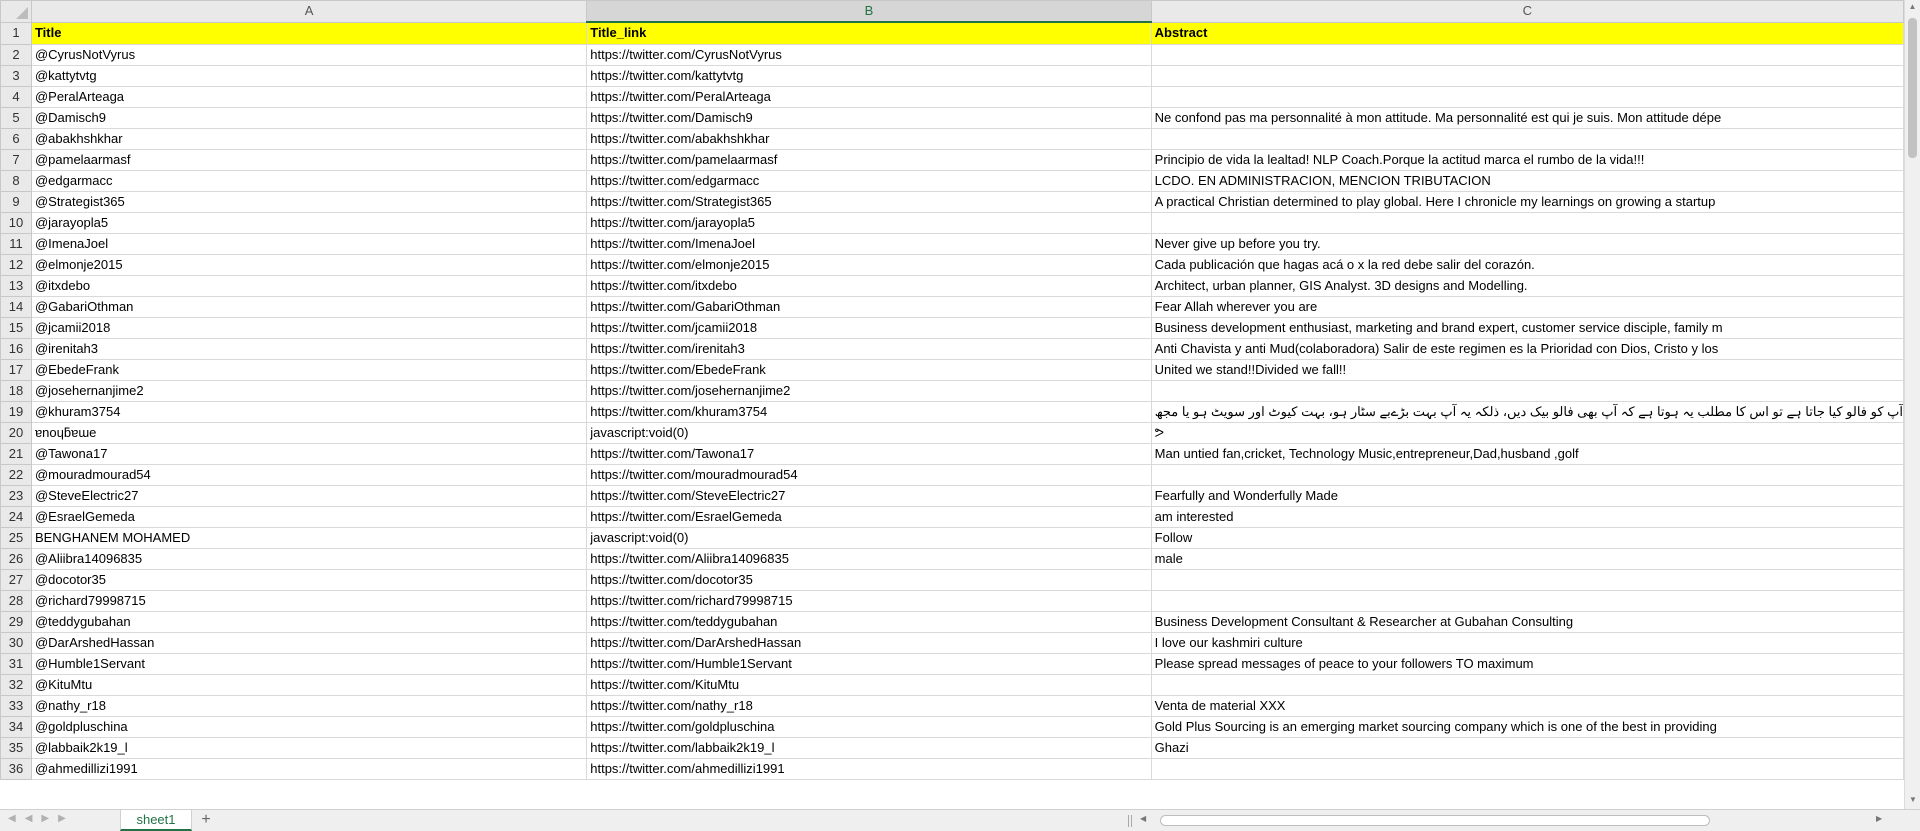  I want to click on cell-title: @pamelaarmasf, so click(309, 159).